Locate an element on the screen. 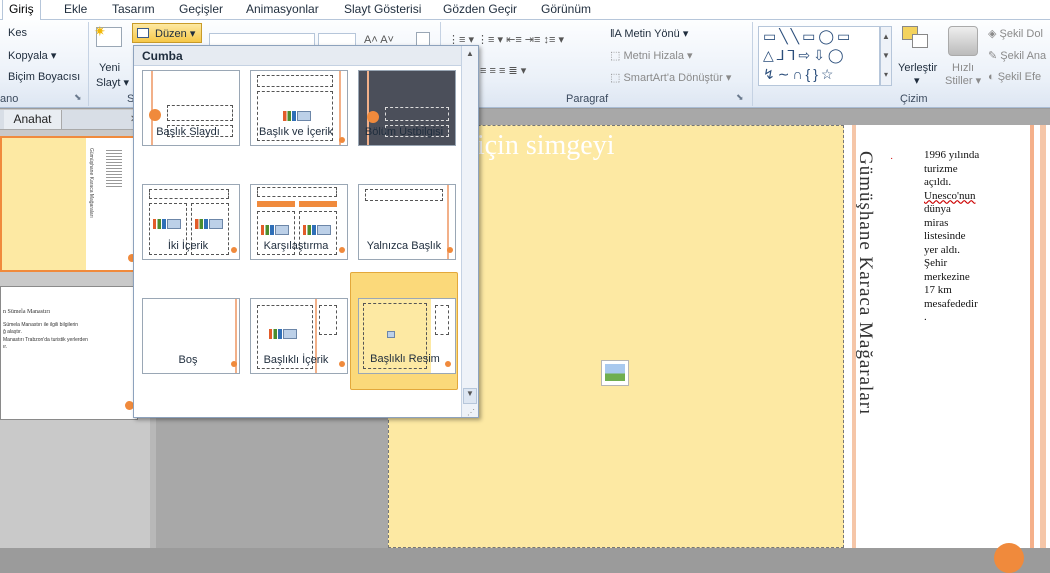 Image resolution: width=1050 pixels, height=573 pixels. layout-title-and-content: Başlık ve İçerik is located at coordinates (296, 103).